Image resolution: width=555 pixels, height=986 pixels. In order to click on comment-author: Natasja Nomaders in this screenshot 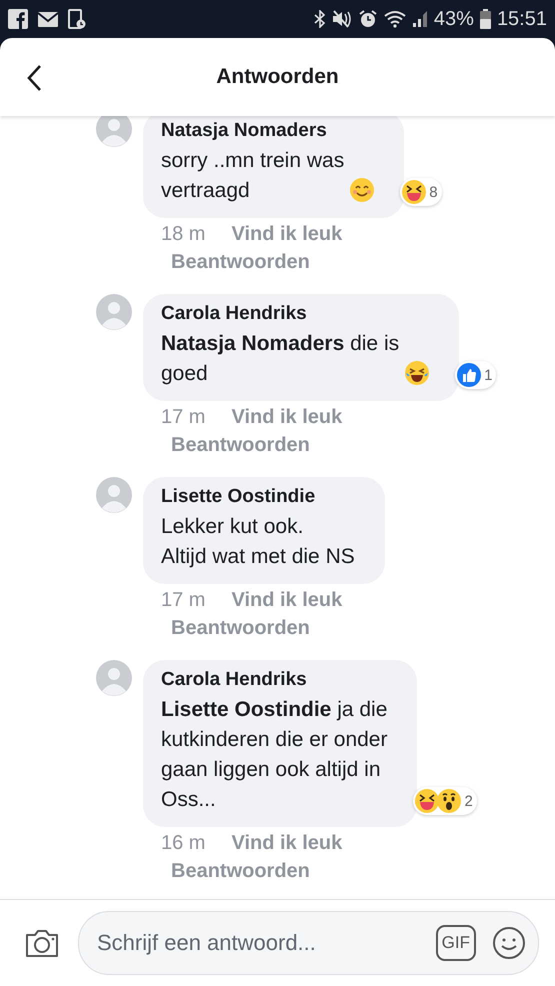, I will do `click(267, 131)`.